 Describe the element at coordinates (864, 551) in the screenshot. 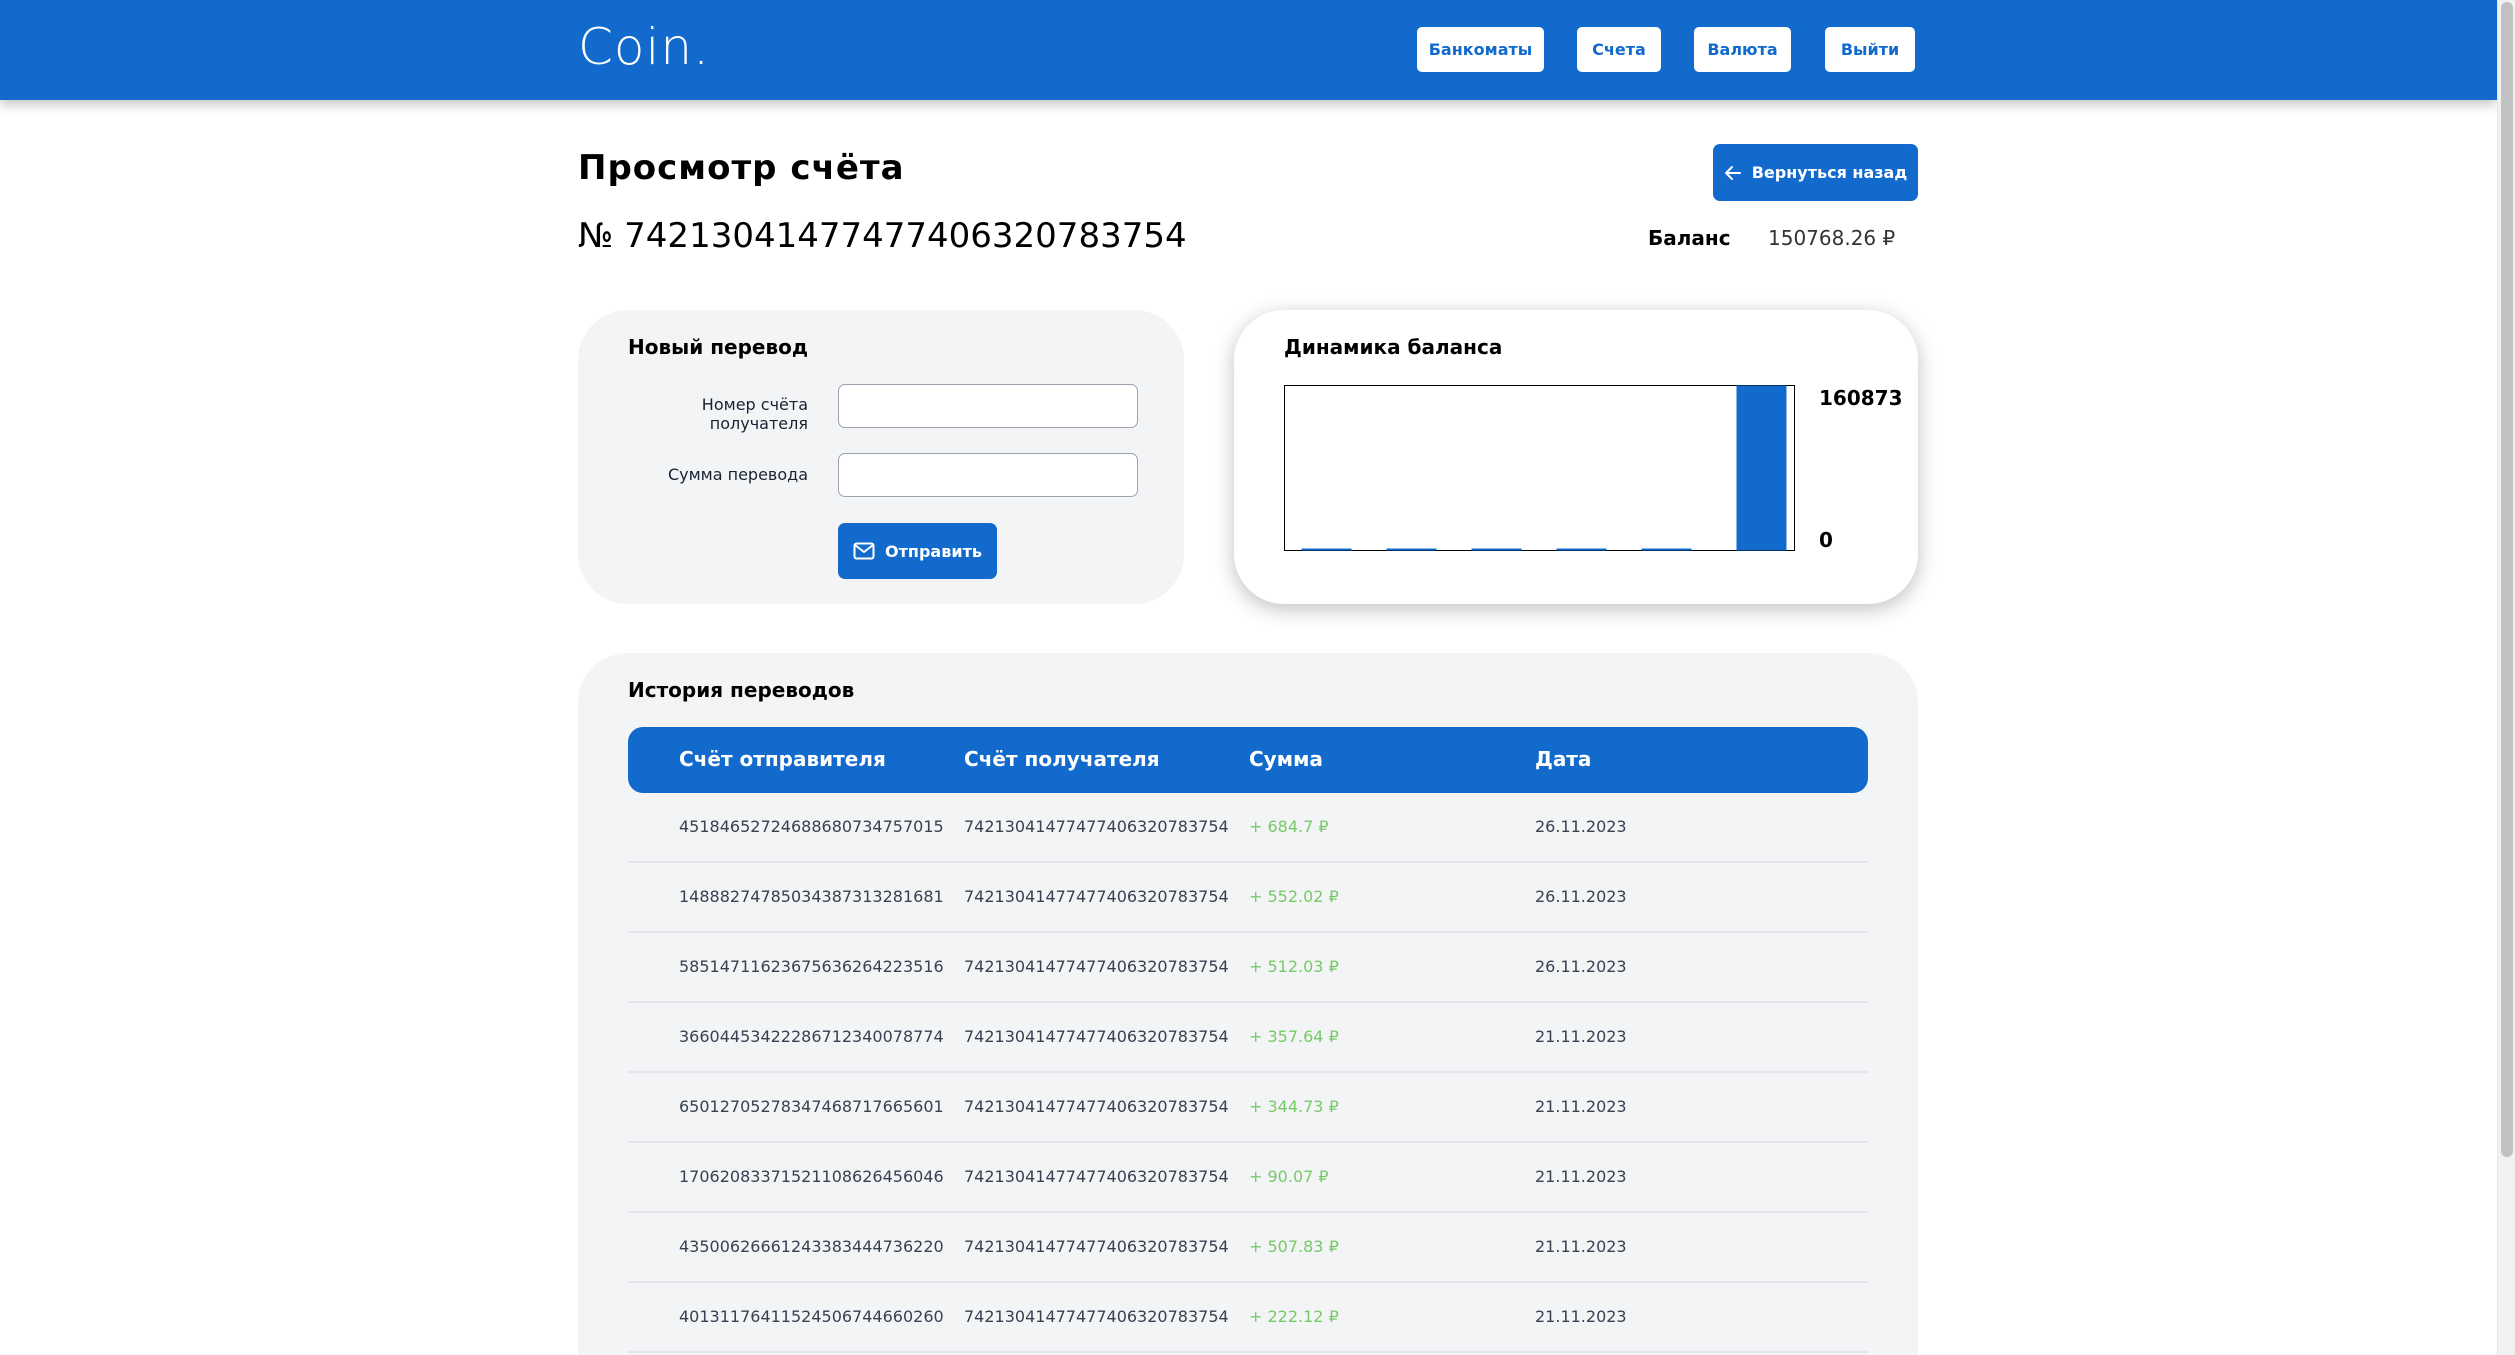

I see `envelope-icon` at that location.